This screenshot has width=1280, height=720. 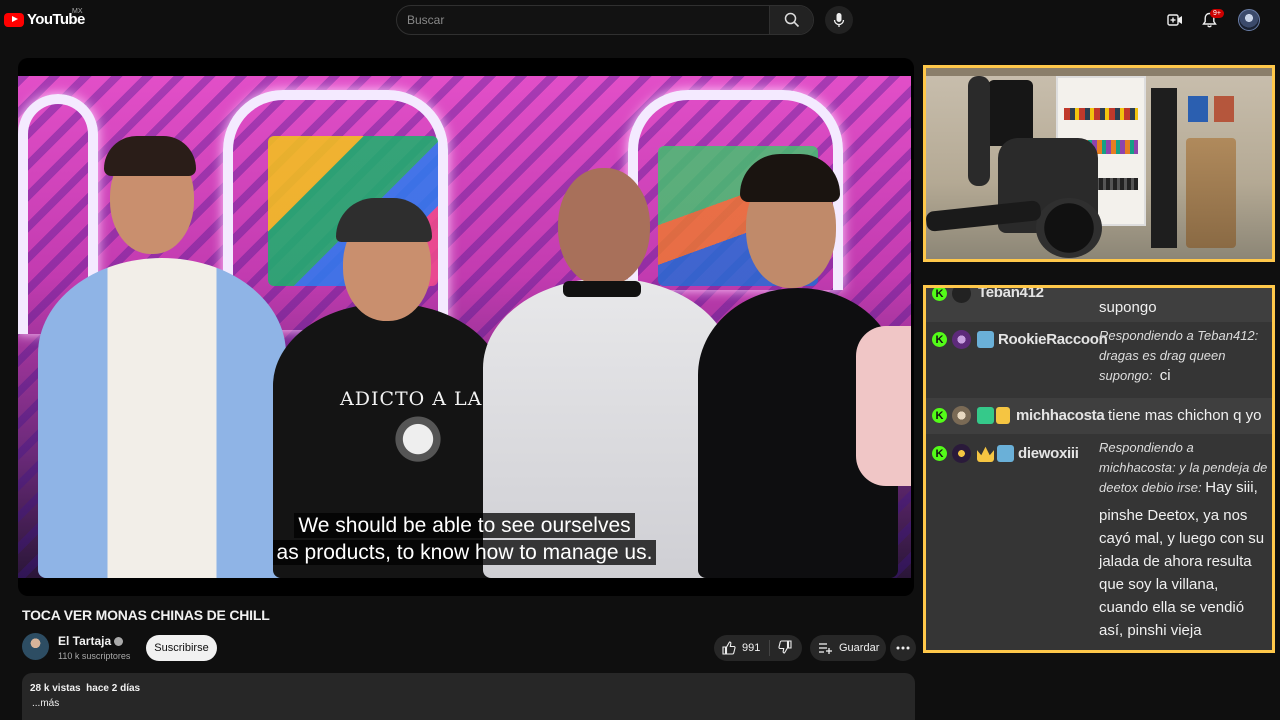 I want to click on webcam-overlay, so click(x=1099, y=163).